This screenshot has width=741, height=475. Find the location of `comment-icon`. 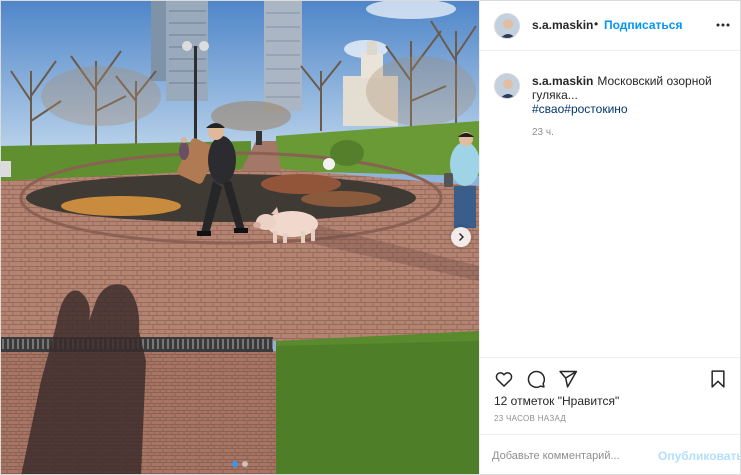

comment-icon is located at coordinates (536, 379).